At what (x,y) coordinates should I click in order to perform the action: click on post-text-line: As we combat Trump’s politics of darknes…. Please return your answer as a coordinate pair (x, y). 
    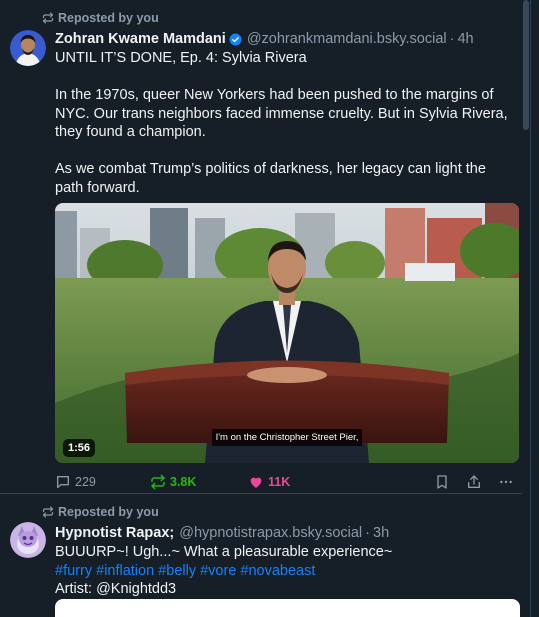
    Looking at the image, I should click on (270, 178).